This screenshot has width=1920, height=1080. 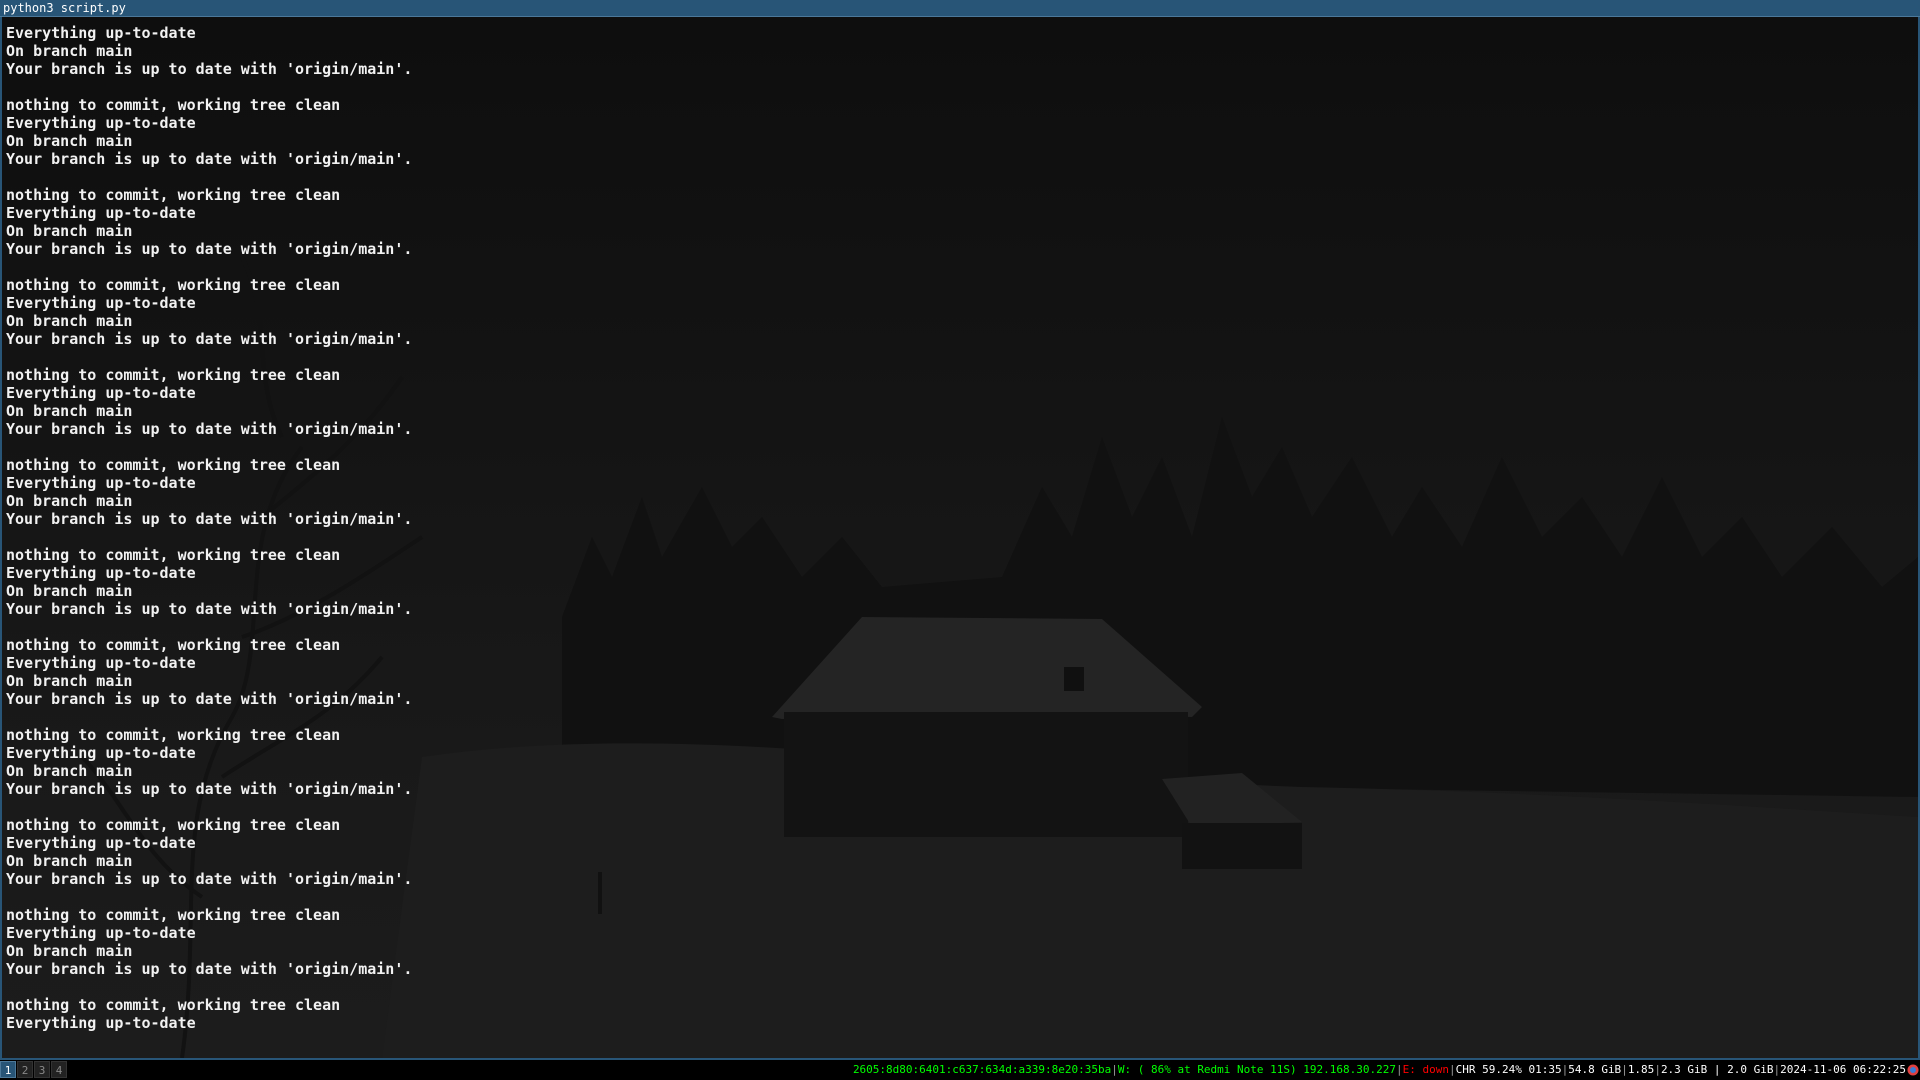 I want to click on workspace-button-2: 2, so click(x=25, y=1069).